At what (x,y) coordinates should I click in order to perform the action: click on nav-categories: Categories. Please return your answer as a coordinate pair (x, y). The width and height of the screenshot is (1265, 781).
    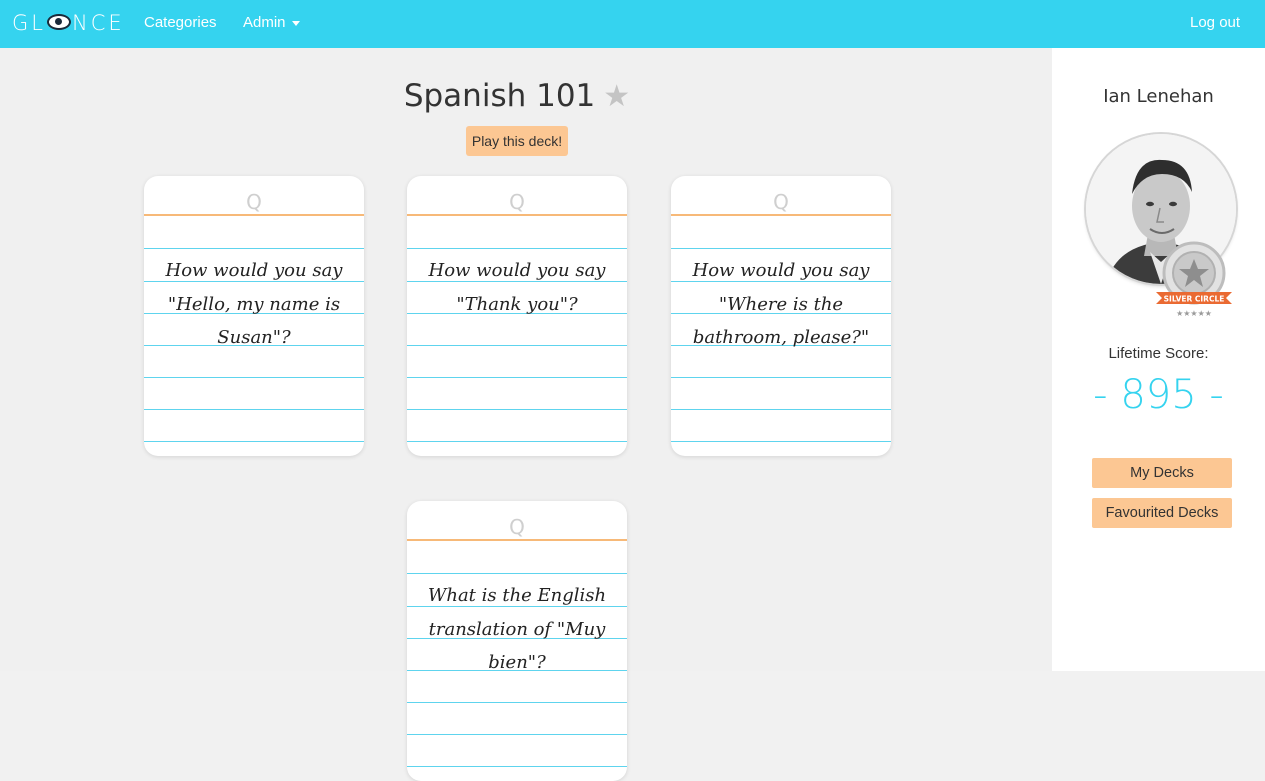
    Looking at the image, I should click on (180, 22).